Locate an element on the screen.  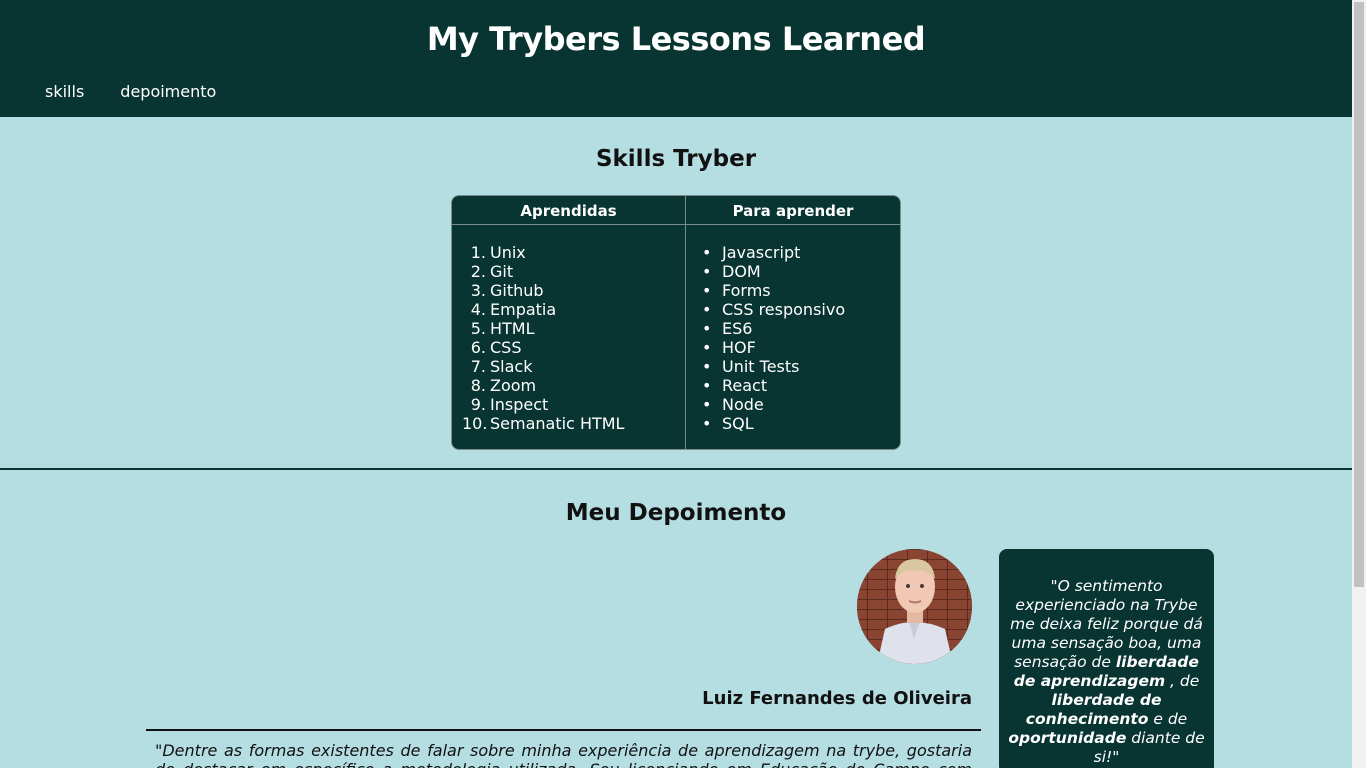
skill-label: Unix is located at coordinates (508, 252).